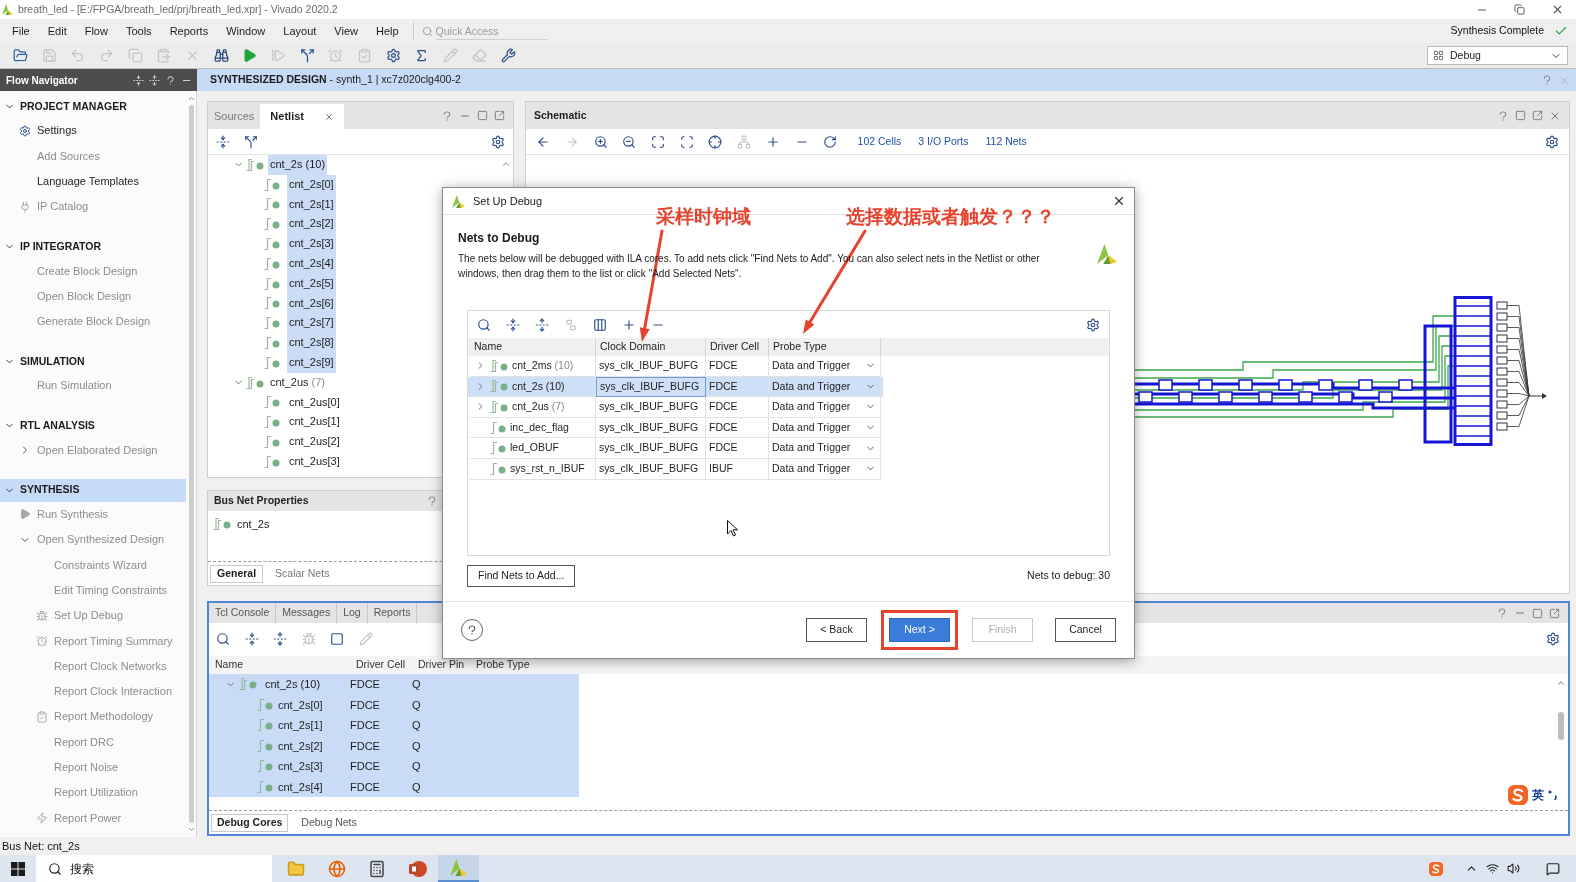  What do you see at coordinates (675, 407) in the screenshot?
I see `table-row: cnt_2us (7) sys_clk_IBUF_BUFG FDCE Data and Trigger` at bounding box center [675, 407].